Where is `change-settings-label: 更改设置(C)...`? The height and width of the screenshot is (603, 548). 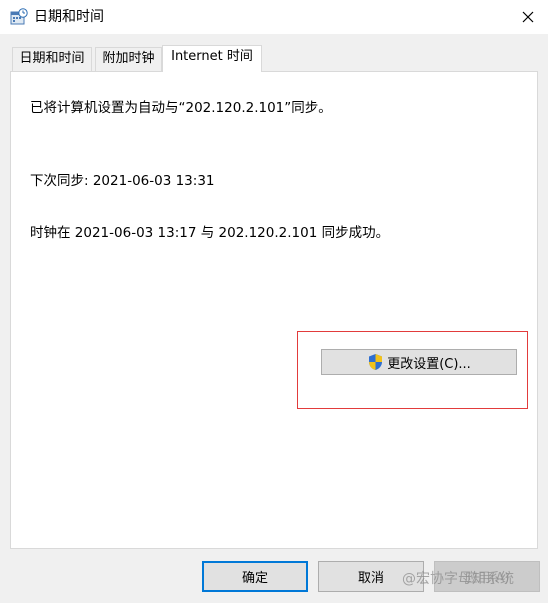
change-settings-label: 更改设置(C)... is located at coordinates (429, 364).